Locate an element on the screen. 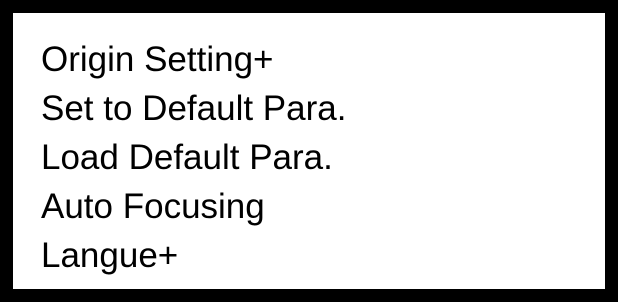 The height and width of the screenshot is (302, 618). menu-item-load-default-para: Load Default Para. is located at coordinates (193, 157).